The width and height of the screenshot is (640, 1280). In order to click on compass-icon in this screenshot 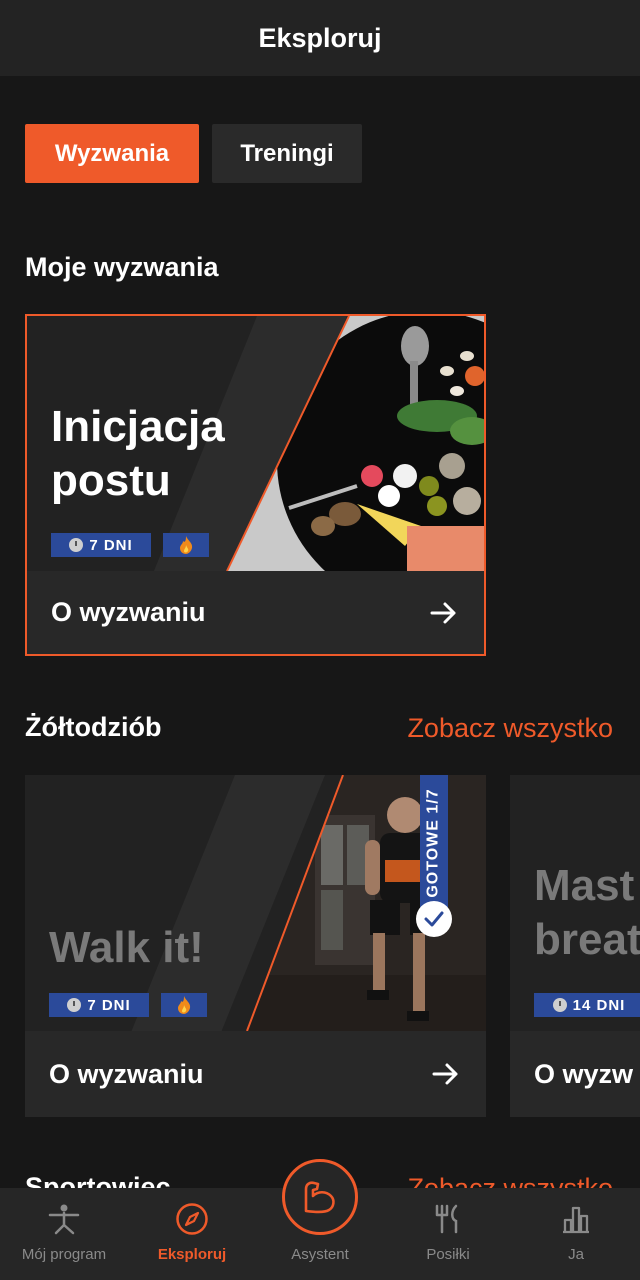, I will do `click(192, 1219)`.